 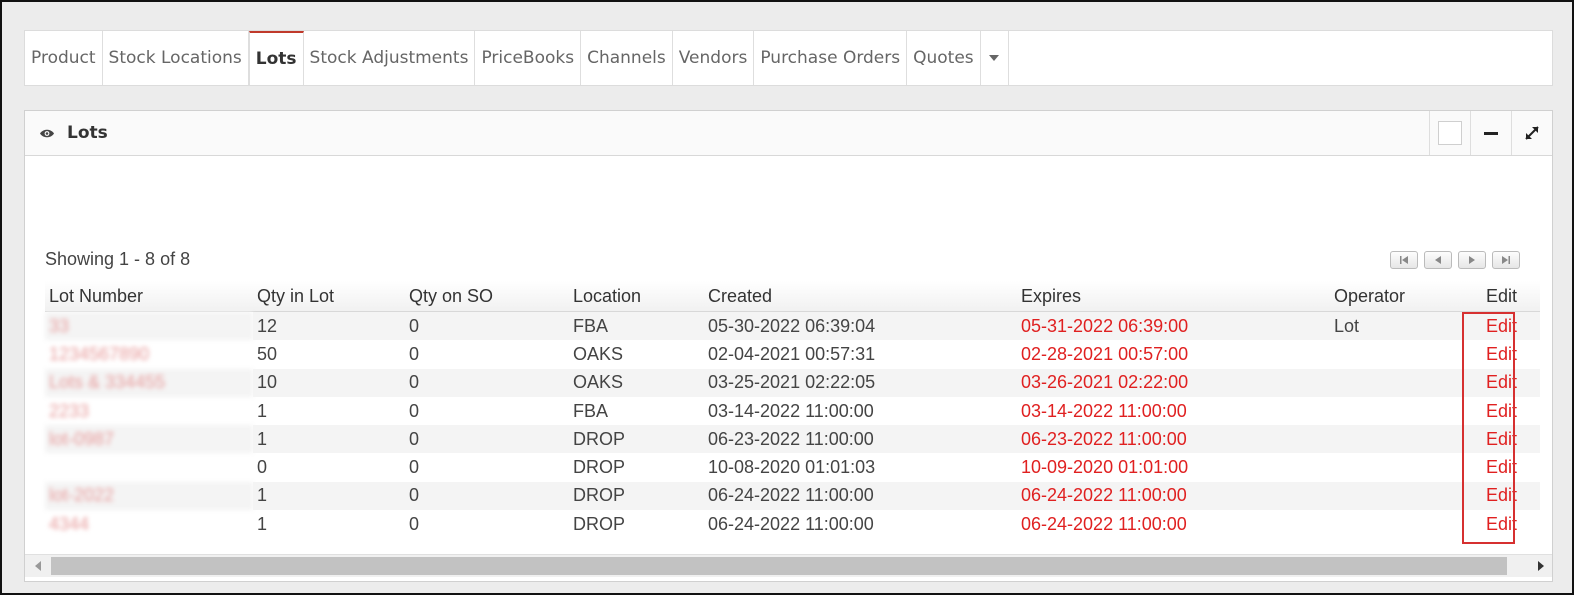 I want to click on col-expires: Expires, so click(x=1173, y=296).